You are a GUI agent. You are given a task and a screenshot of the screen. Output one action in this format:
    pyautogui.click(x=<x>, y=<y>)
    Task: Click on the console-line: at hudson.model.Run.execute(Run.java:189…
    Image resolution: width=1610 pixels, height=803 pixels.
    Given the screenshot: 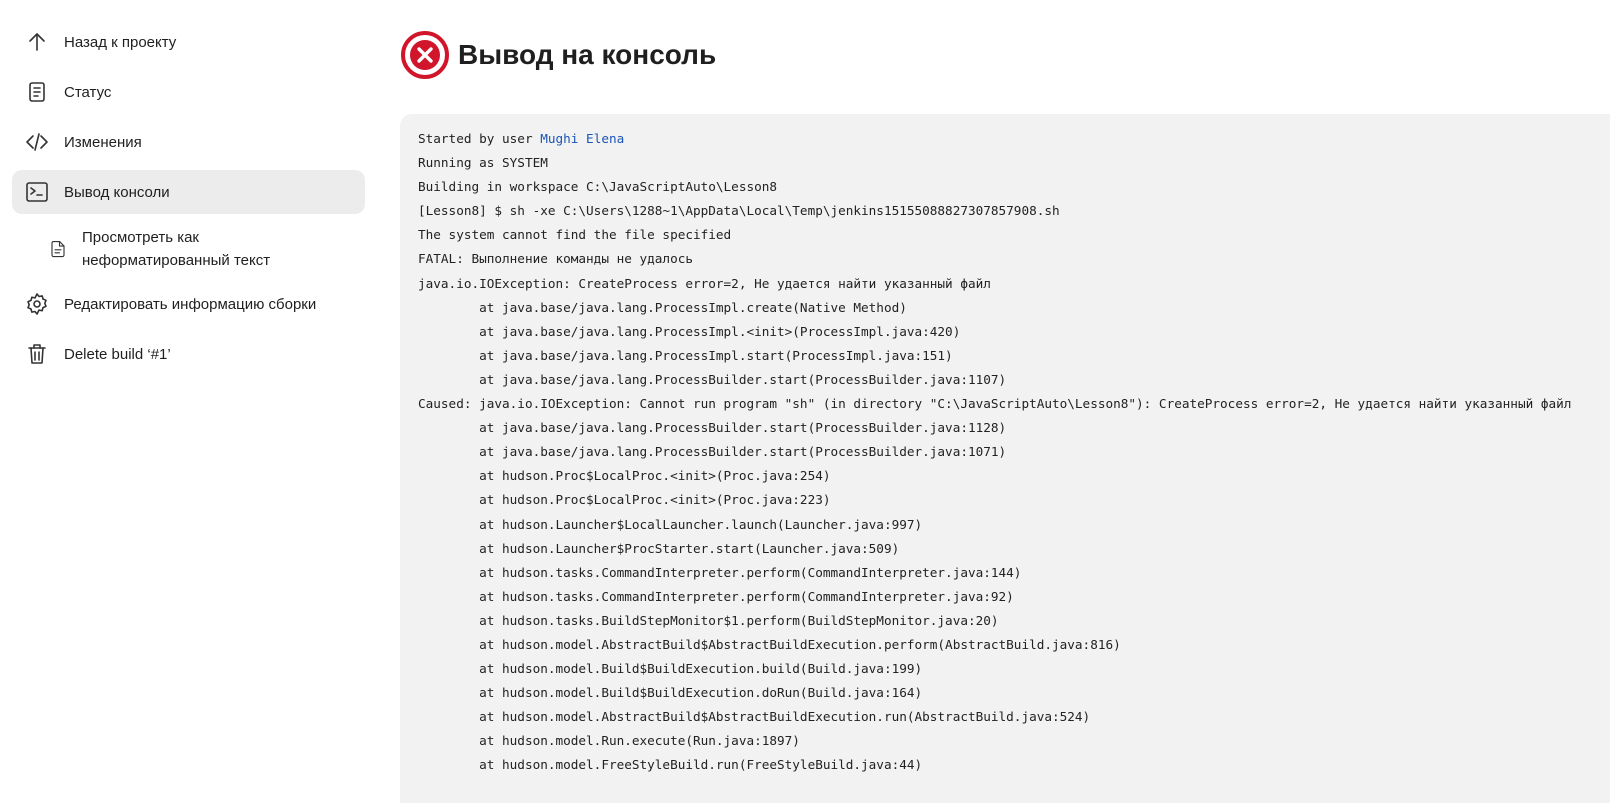 What is the action you would take?
    pyautogui.click(x=609, y=741)
    